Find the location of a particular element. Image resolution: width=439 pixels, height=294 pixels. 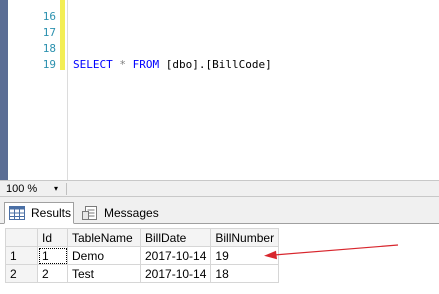

keyword-select: SELECT is located at coordinates (93, 64).